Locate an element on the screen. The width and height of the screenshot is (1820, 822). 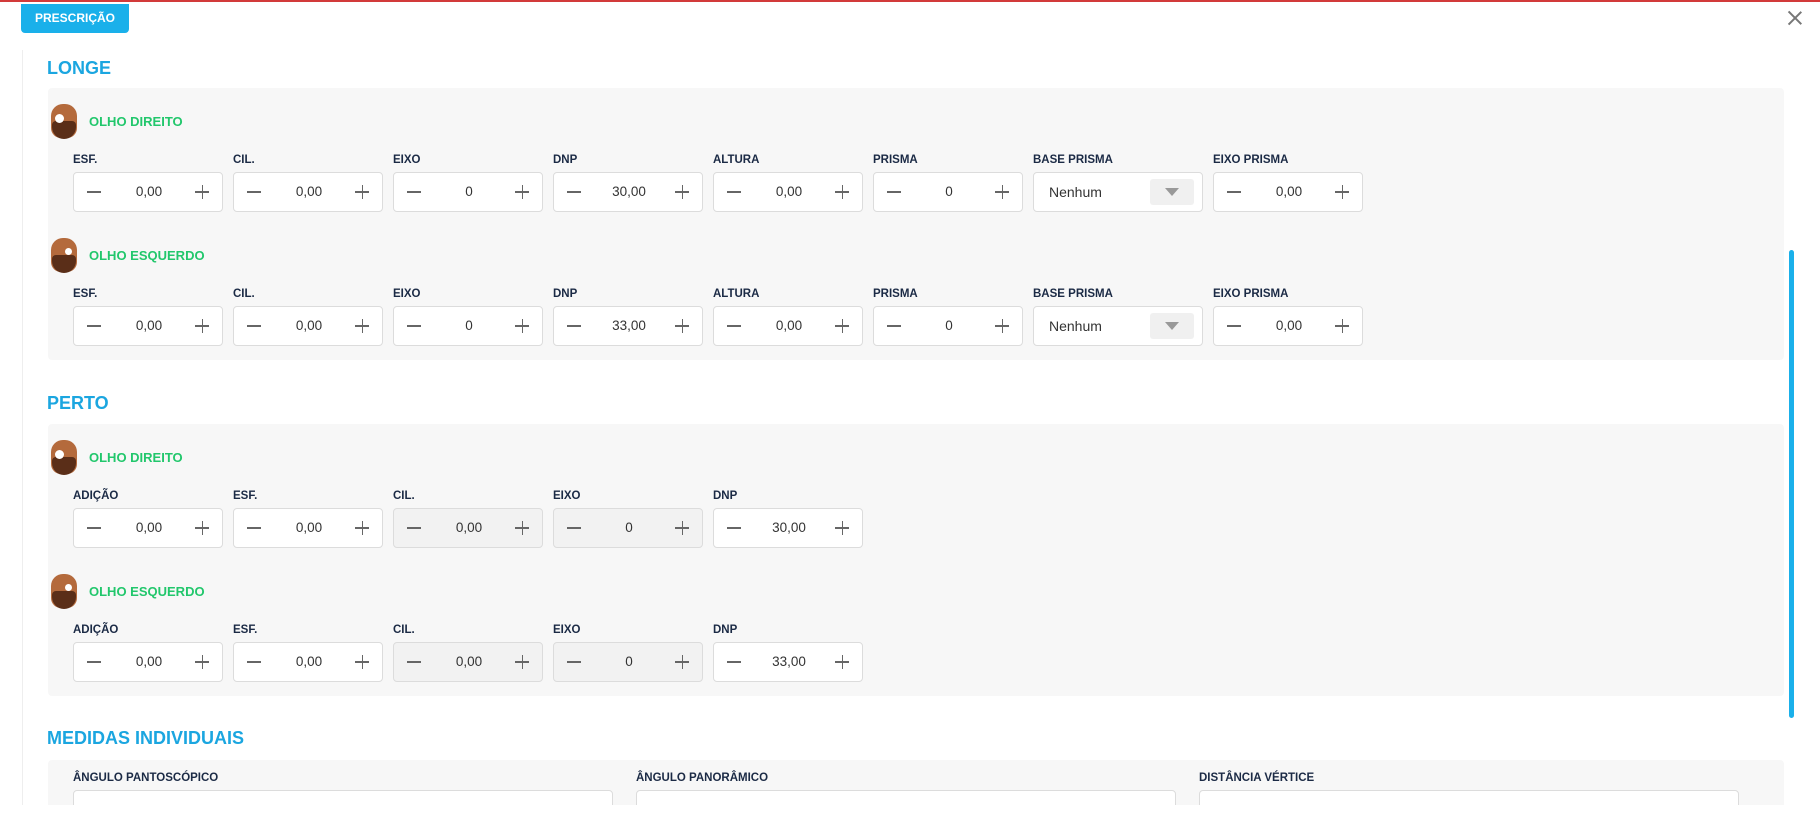
close-icon is located at coordinates (1795, 18).